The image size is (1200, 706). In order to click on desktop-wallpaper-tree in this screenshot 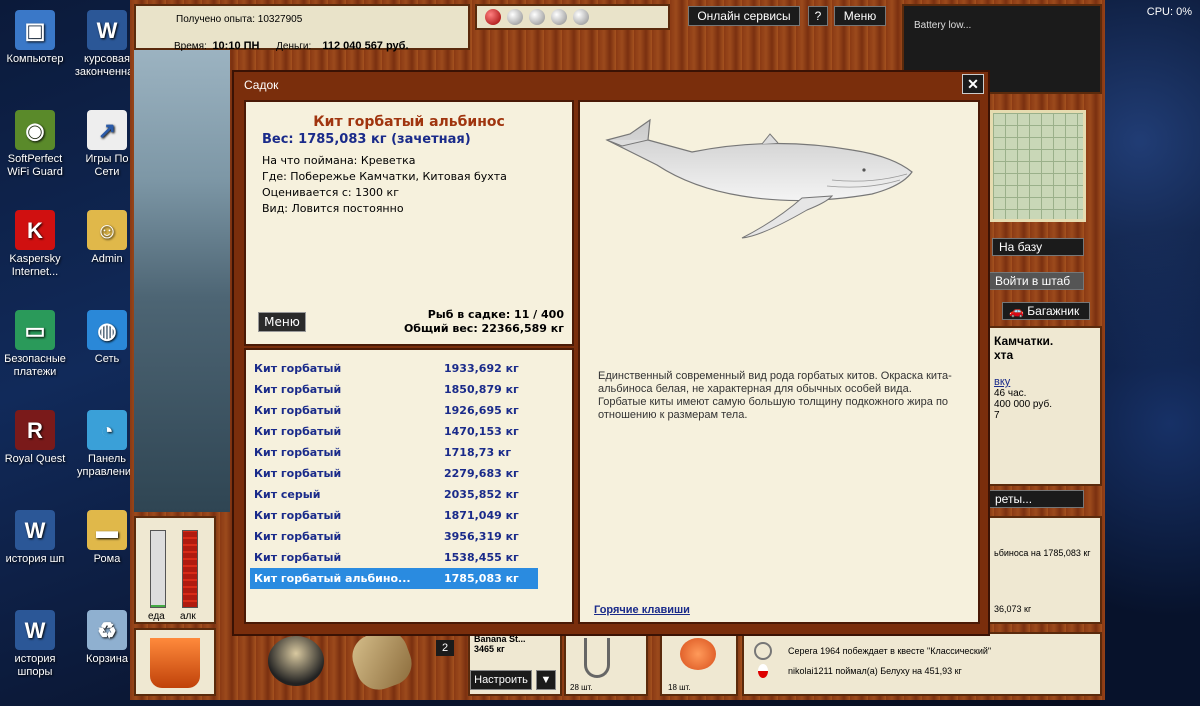, I will do `click(1150, 353)`.